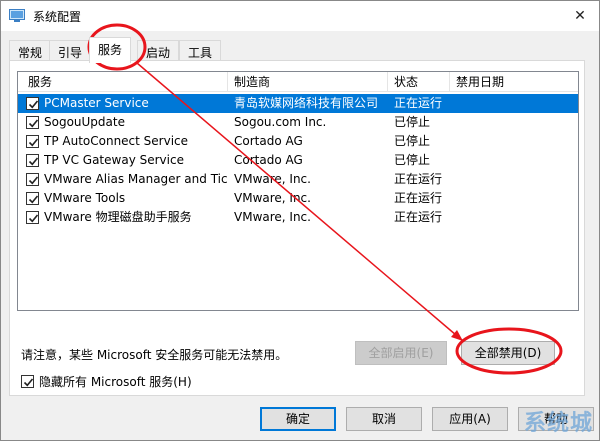  What do you see at coordinates (306, 103) in the screenshot?
I see `service-manufacturer: 青岛软媒网络科技有限公司` at bounding box center [306, 103].